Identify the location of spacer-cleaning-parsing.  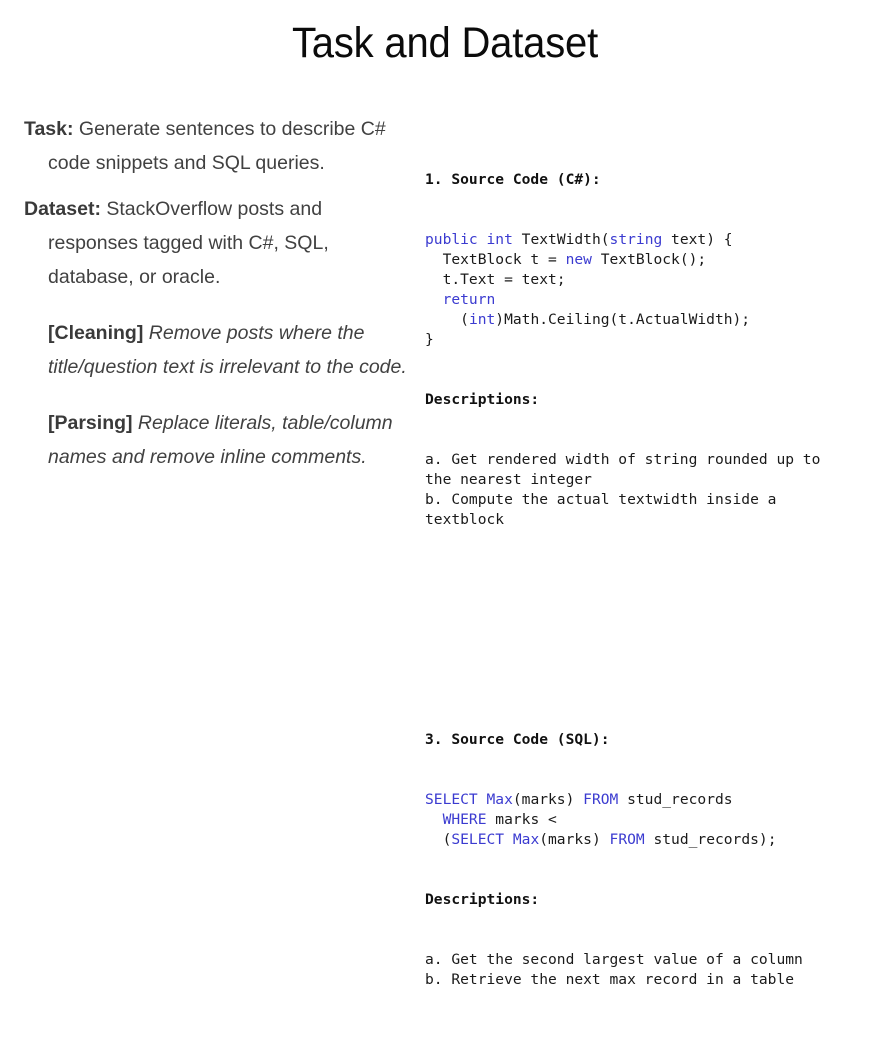
(219, 395).